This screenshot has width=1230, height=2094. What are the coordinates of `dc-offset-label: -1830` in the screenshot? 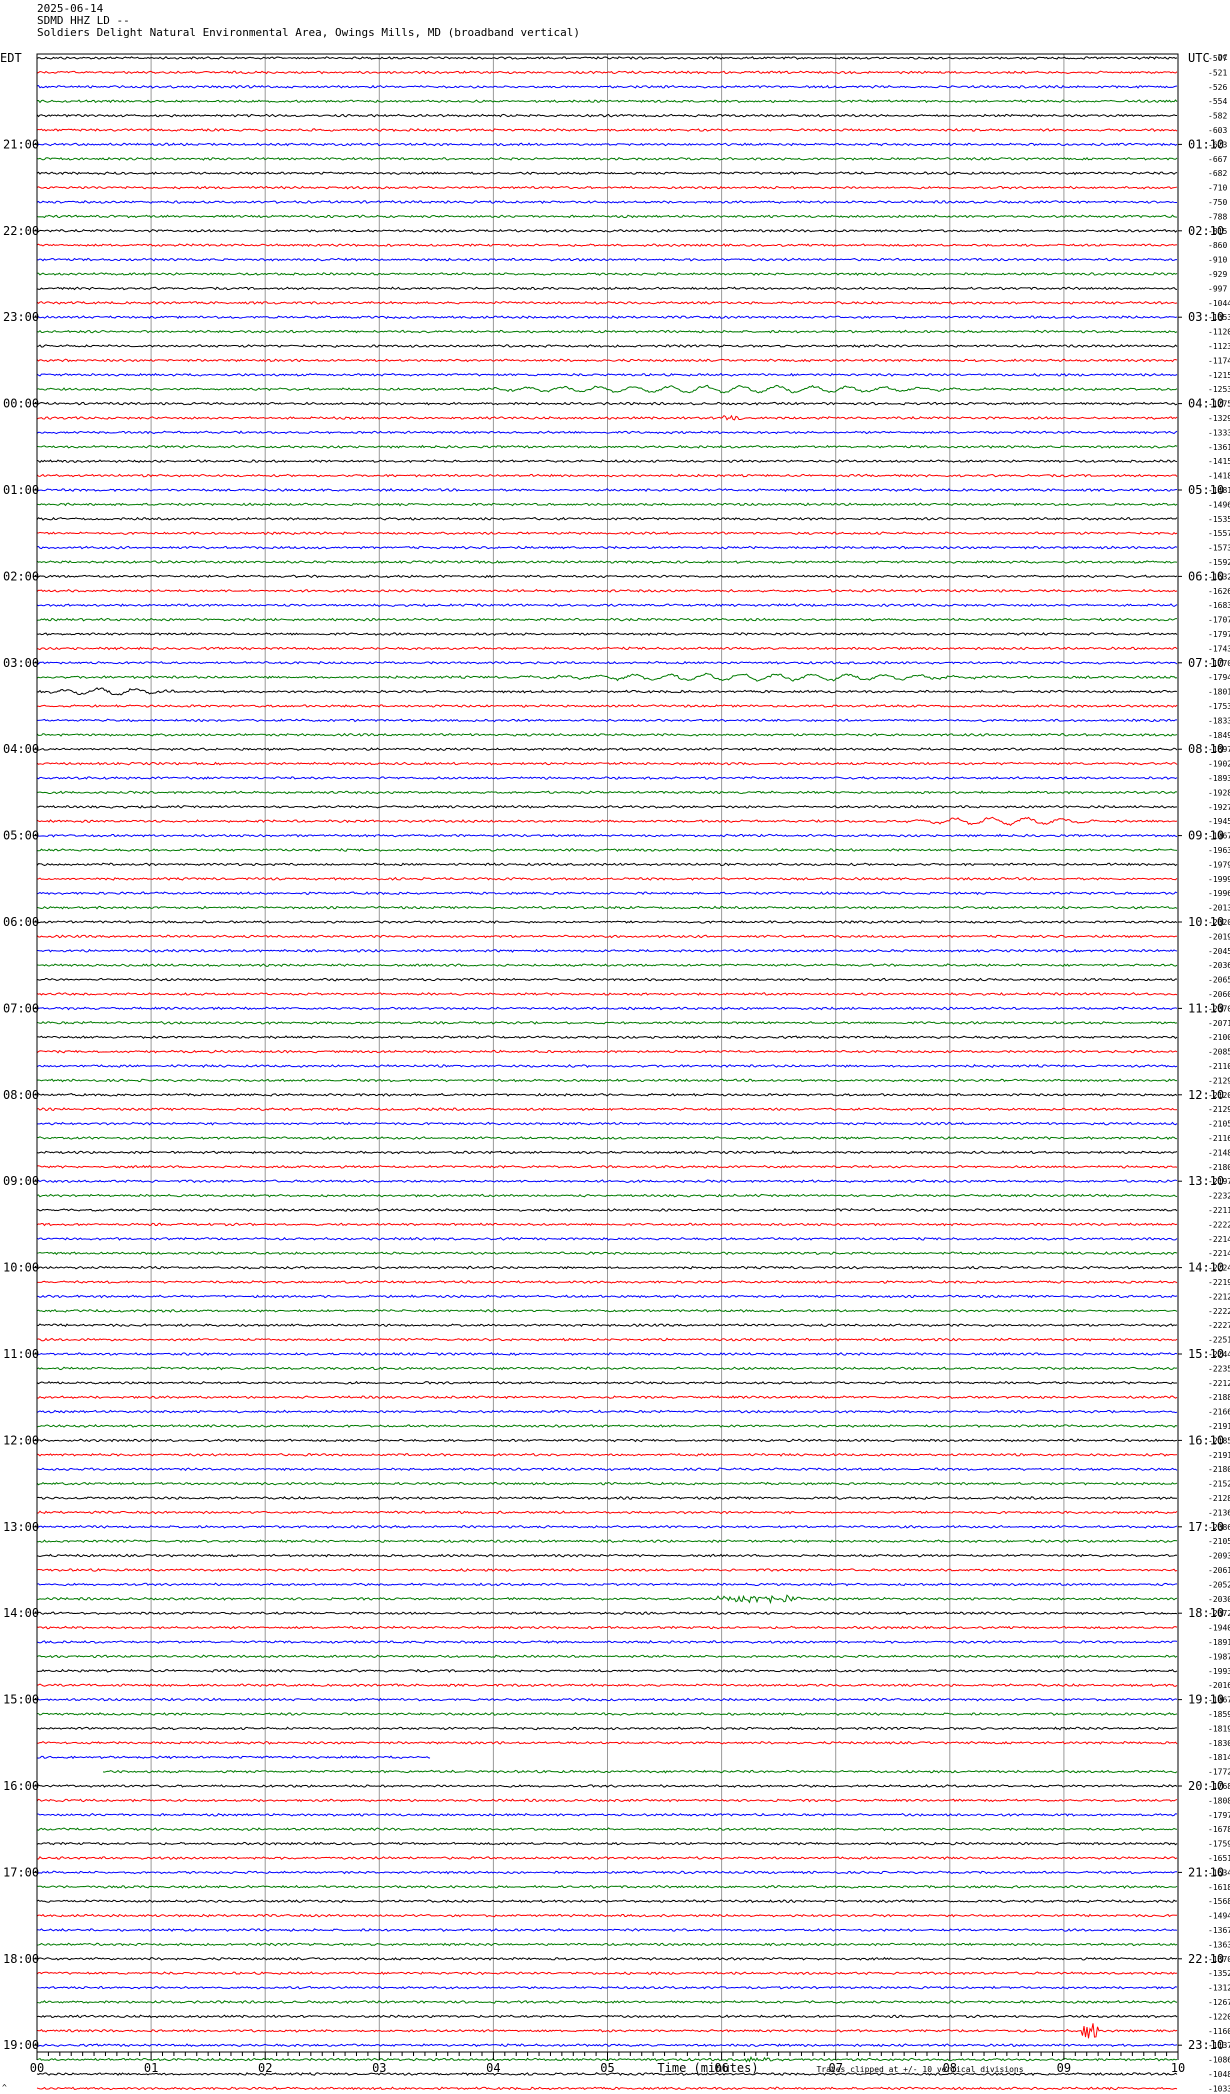 It's located at (1219, 1743).